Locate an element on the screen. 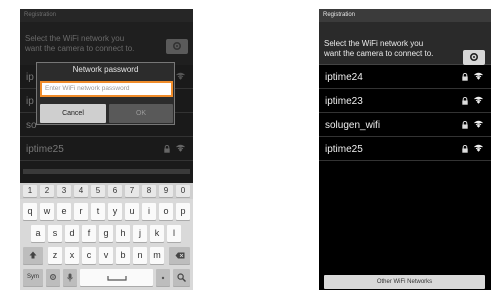  key-q: q is located at coordinates (30, 211).